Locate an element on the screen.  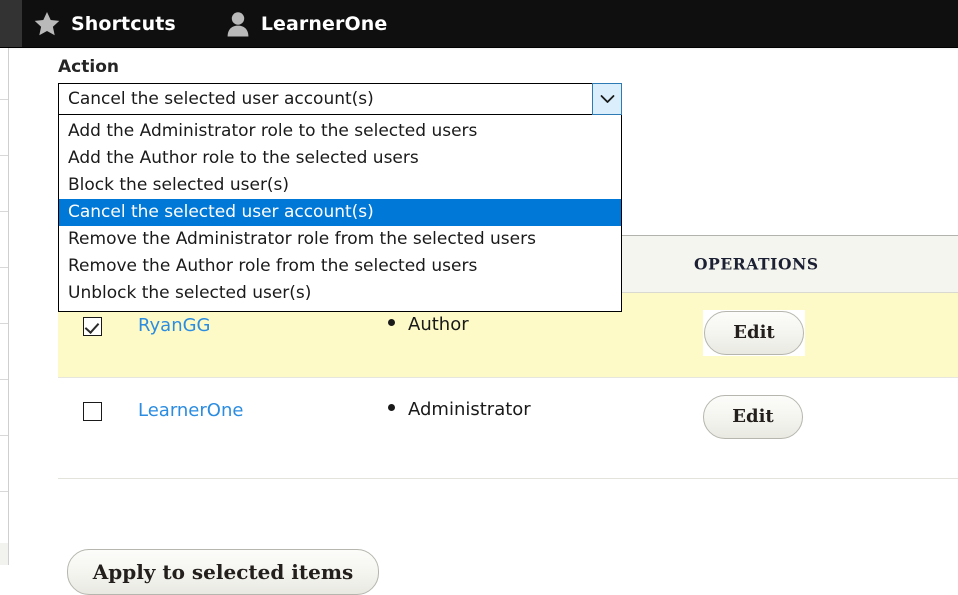
user-roles-cell: Administrator is located at coordinates (459, 409).